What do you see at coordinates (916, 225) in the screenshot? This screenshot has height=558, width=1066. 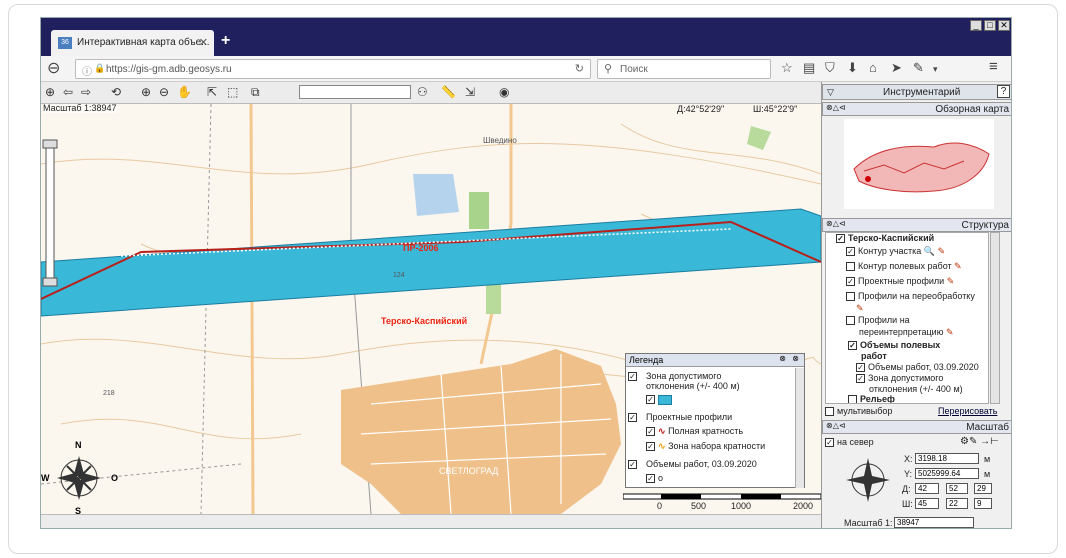 I see `structure-header: ⊗△⊲ Структура` at bounding box center [916, 225].